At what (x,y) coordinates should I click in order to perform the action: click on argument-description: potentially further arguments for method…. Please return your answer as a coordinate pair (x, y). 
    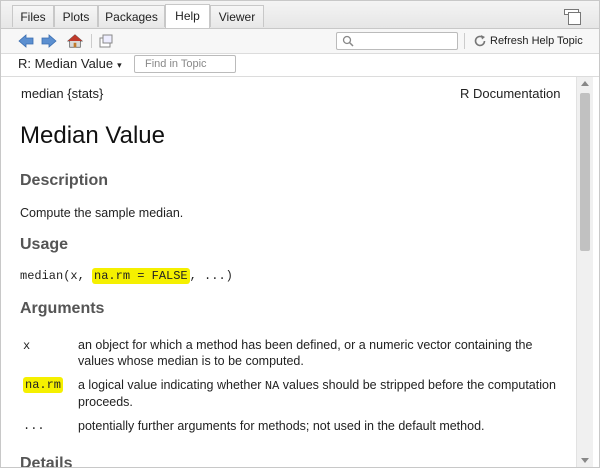
    Looking at the image, I should click on (281, 426).